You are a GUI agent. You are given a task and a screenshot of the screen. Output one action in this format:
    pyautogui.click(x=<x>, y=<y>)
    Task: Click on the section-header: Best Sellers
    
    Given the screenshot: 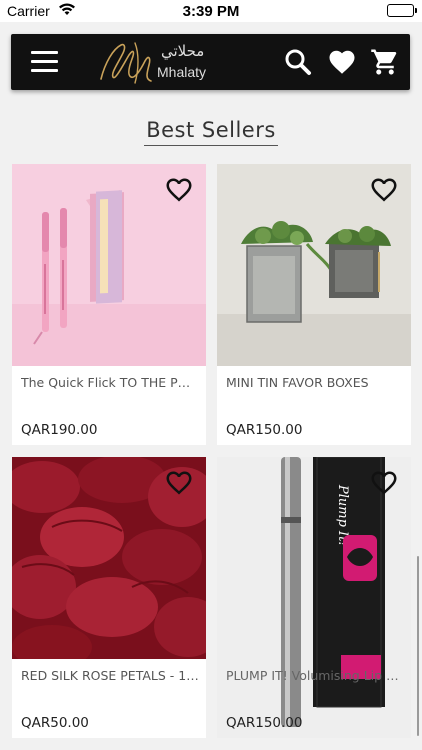 What is the action you would take?
    pyautogui.click(x=211, y=132)
    